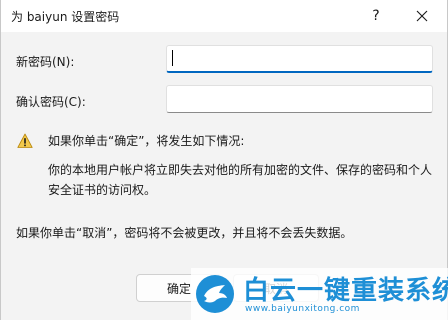 The image size is (448, 320). I want to click on confirm-password-field, so click(299, 99).